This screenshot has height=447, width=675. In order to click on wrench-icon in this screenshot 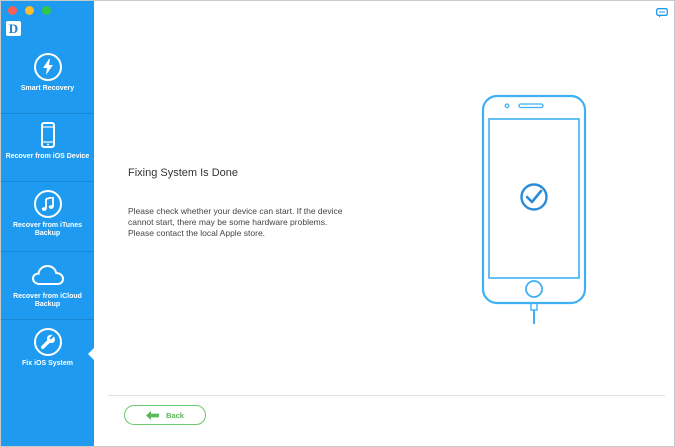, I will do `click(47, 342)`.